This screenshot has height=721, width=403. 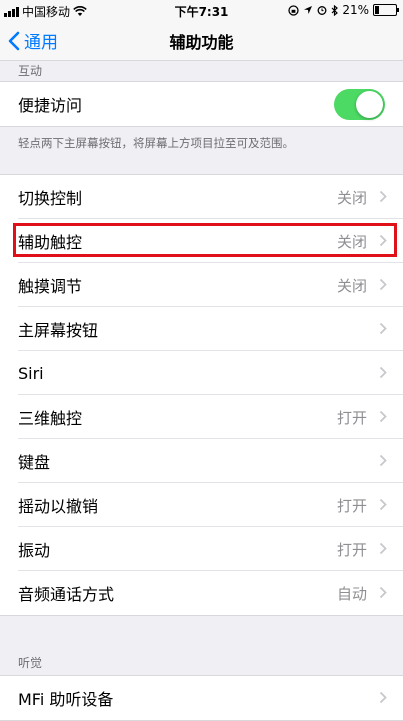 I want to click on reachability-toggle, so click(x=359, y=104).